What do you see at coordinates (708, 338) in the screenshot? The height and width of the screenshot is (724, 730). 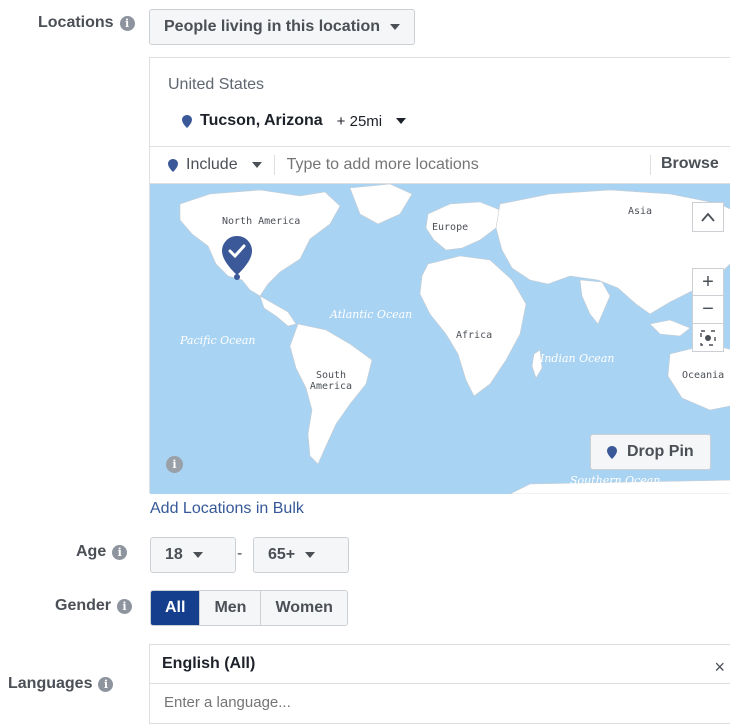 I see `locate-icon` at bounding box center [708, 338].